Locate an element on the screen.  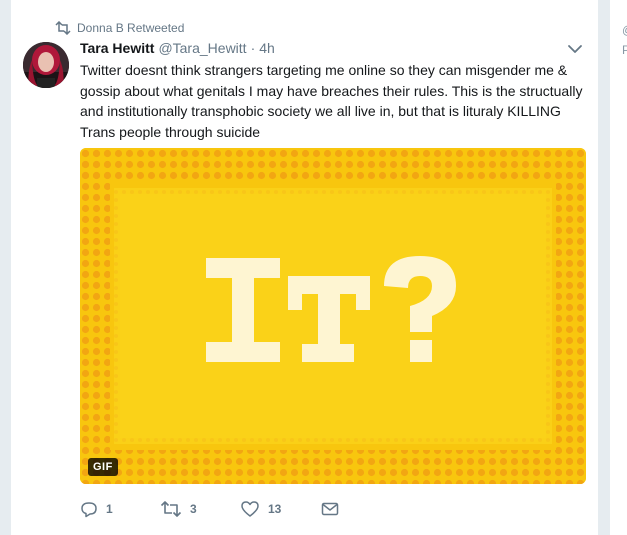
direct-message-button is located at coordinates (334, 509).